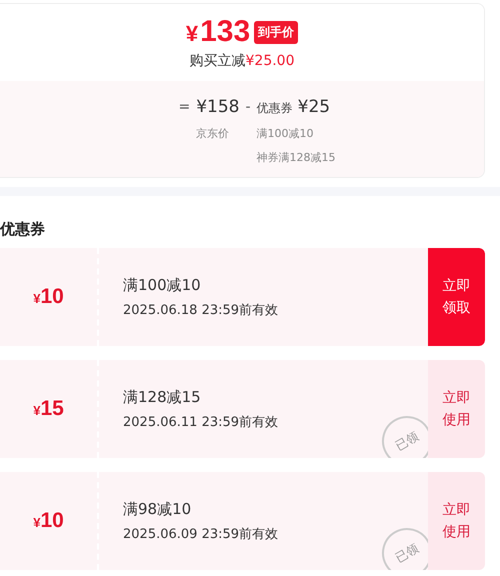 The image size is (500, 576). Describe the element at coordinates (218, 107) in the screenshot. I see `base-price: ¥158` at that location.